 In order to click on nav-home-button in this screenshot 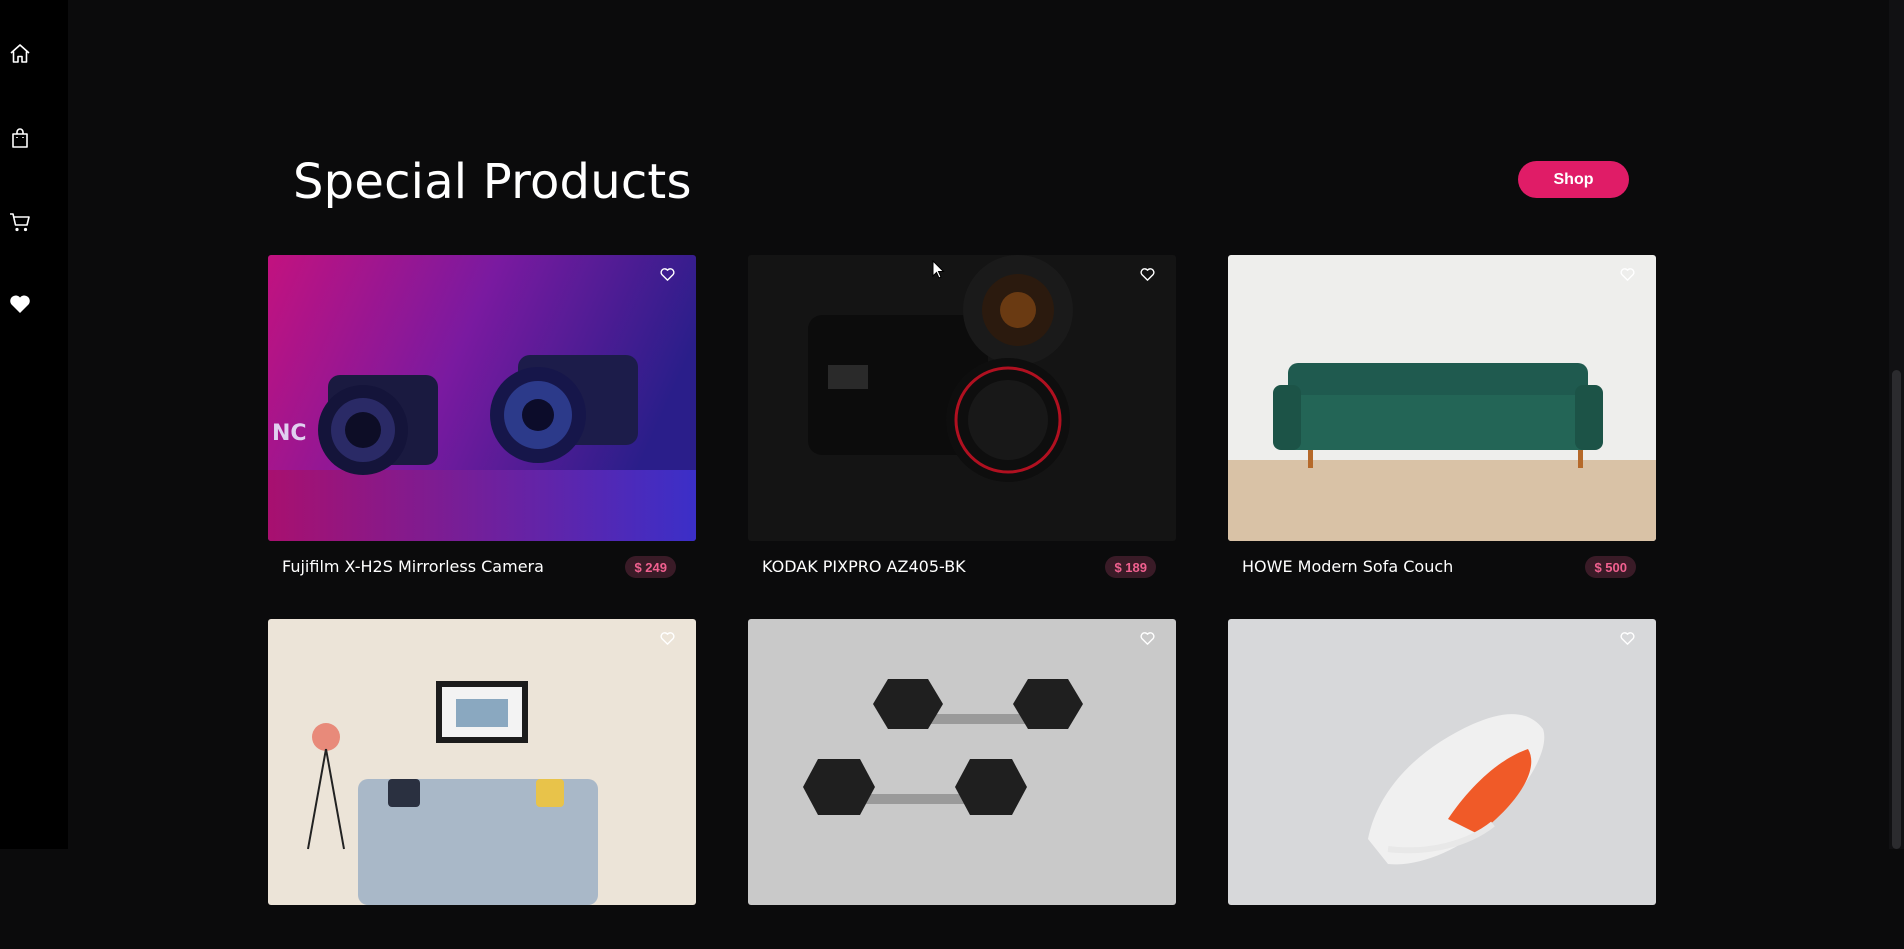, I will do `click(20, 54)`.